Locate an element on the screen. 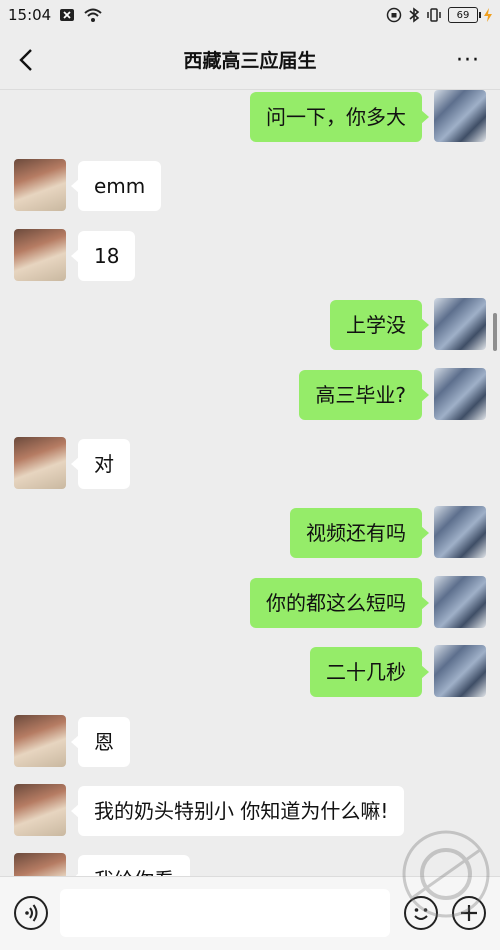 This screenshot has height=950, width=500. message-bubble: 我的奶头特别小 你知道为什么嘛! is located at coordinates (237, 811).